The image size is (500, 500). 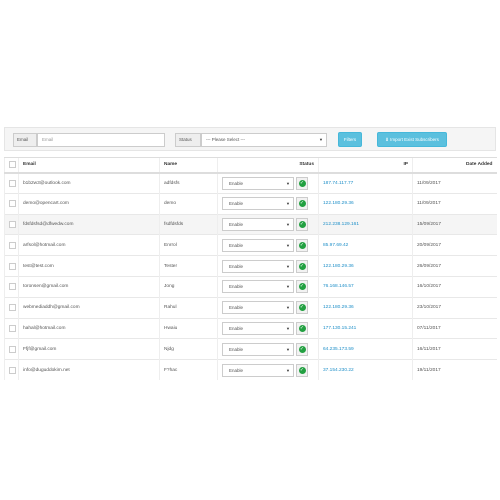 What do you see at coordinates (89, 165) in the screenshot?
I see `email-column-header: Email` at bounding box center [89, 165].